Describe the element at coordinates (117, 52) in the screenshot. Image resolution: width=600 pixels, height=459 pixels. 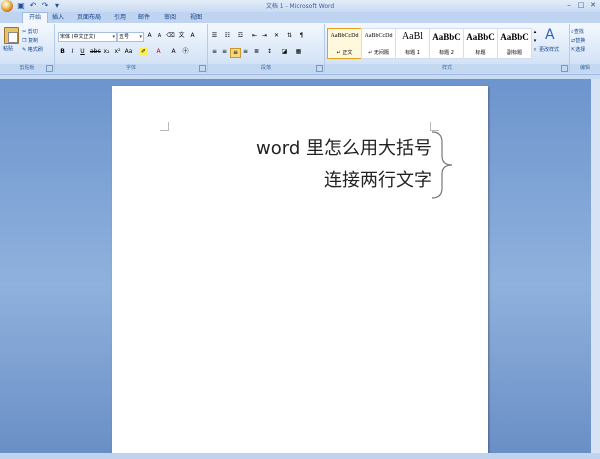
I see `superscript-button: x²` at that location.